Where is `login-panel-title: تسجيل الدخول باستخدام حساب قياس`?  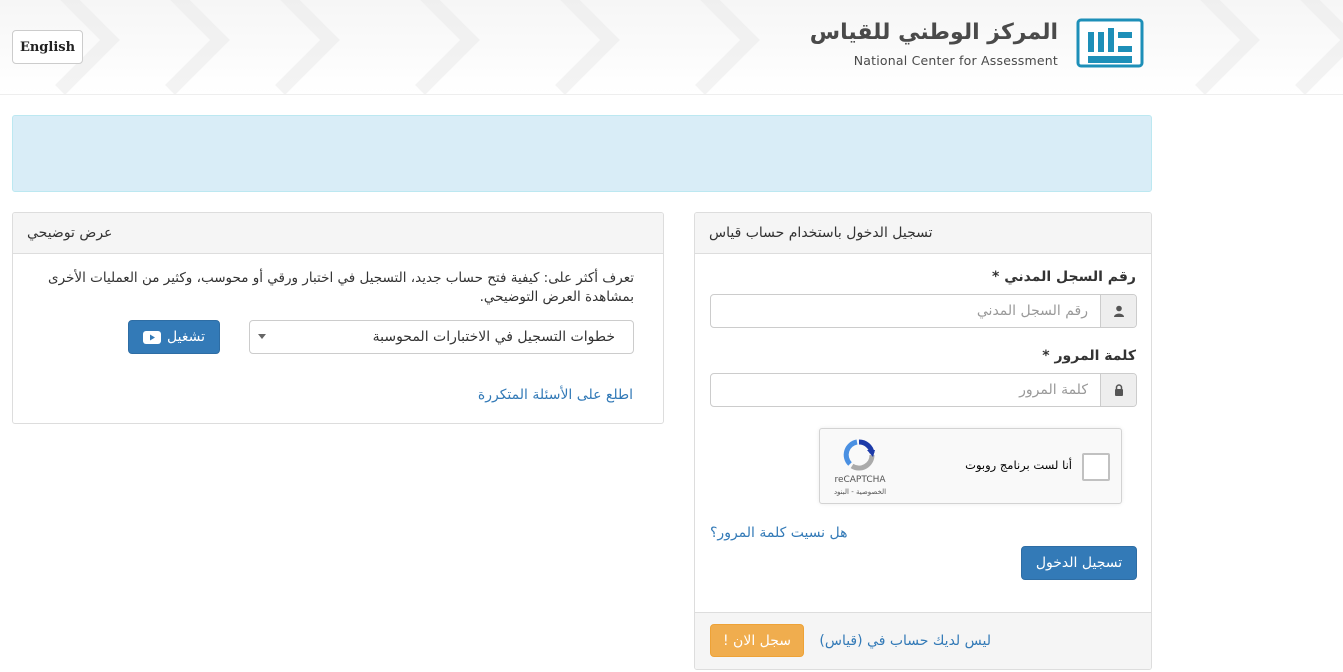
login-panel-title: تسجيل الدخول باستخدام حساب قياس is located at coordinates (821, 233).